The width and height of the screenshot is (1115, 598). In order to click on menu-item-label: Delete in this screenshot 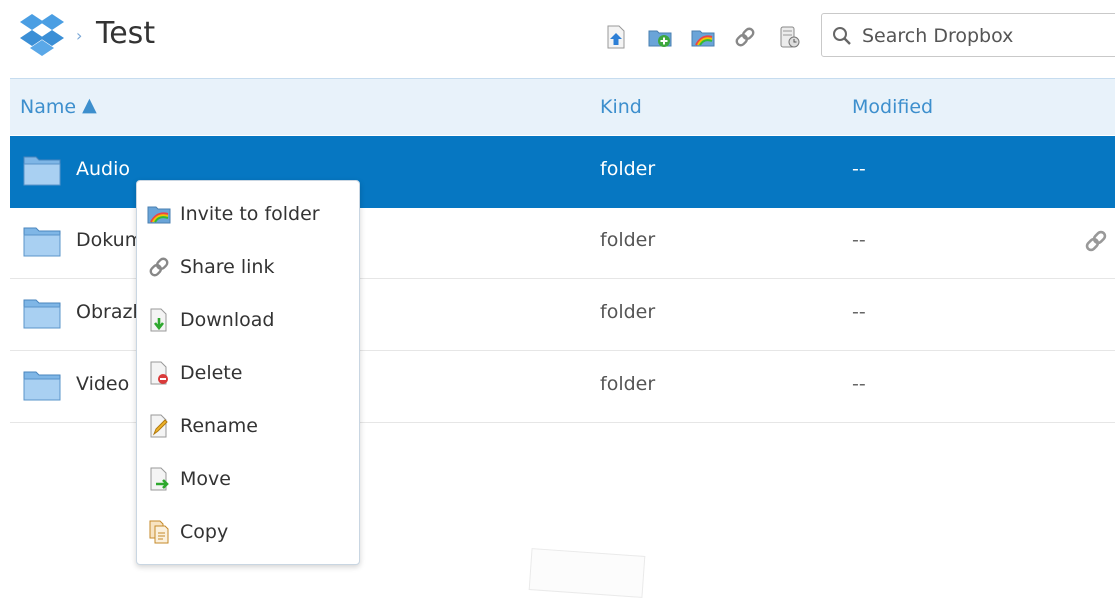, I will do `click(211, 373)`.